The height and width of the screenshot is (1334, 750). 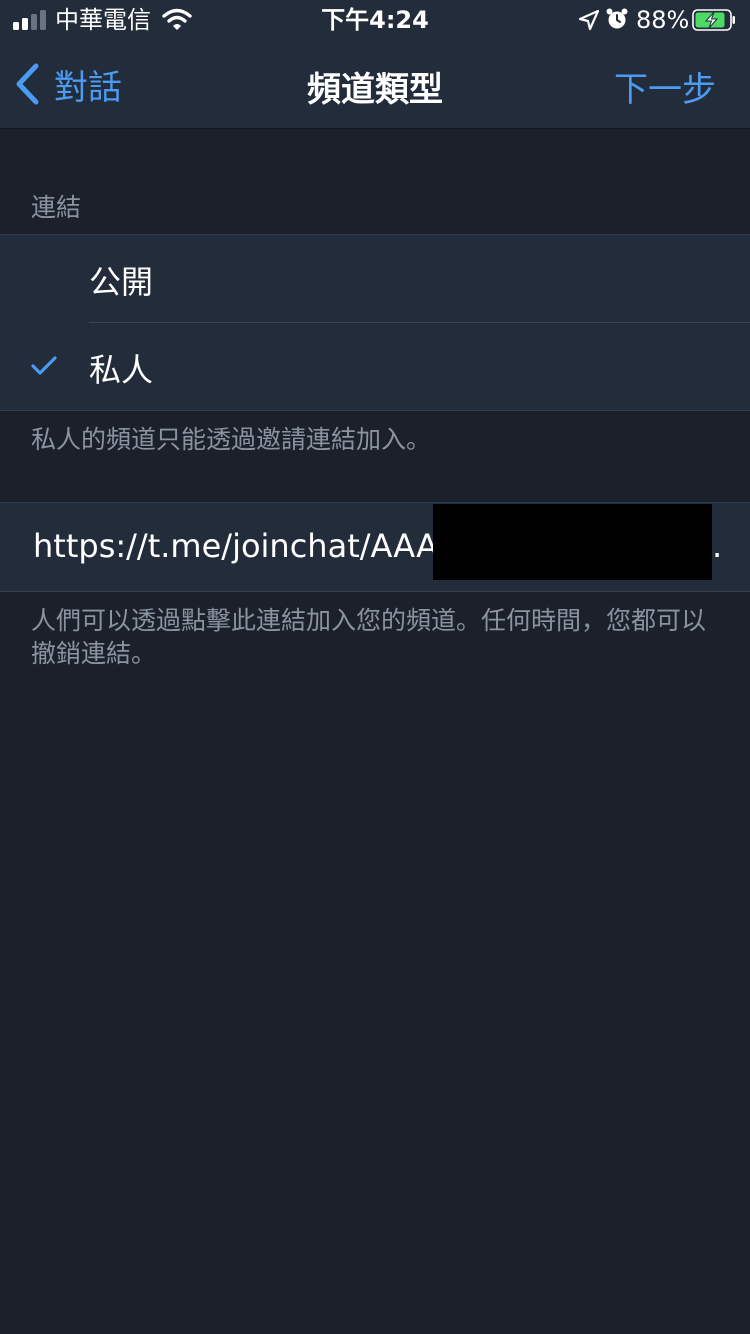 I want to click on battery-charging-icon, so click(x=713, y=20).